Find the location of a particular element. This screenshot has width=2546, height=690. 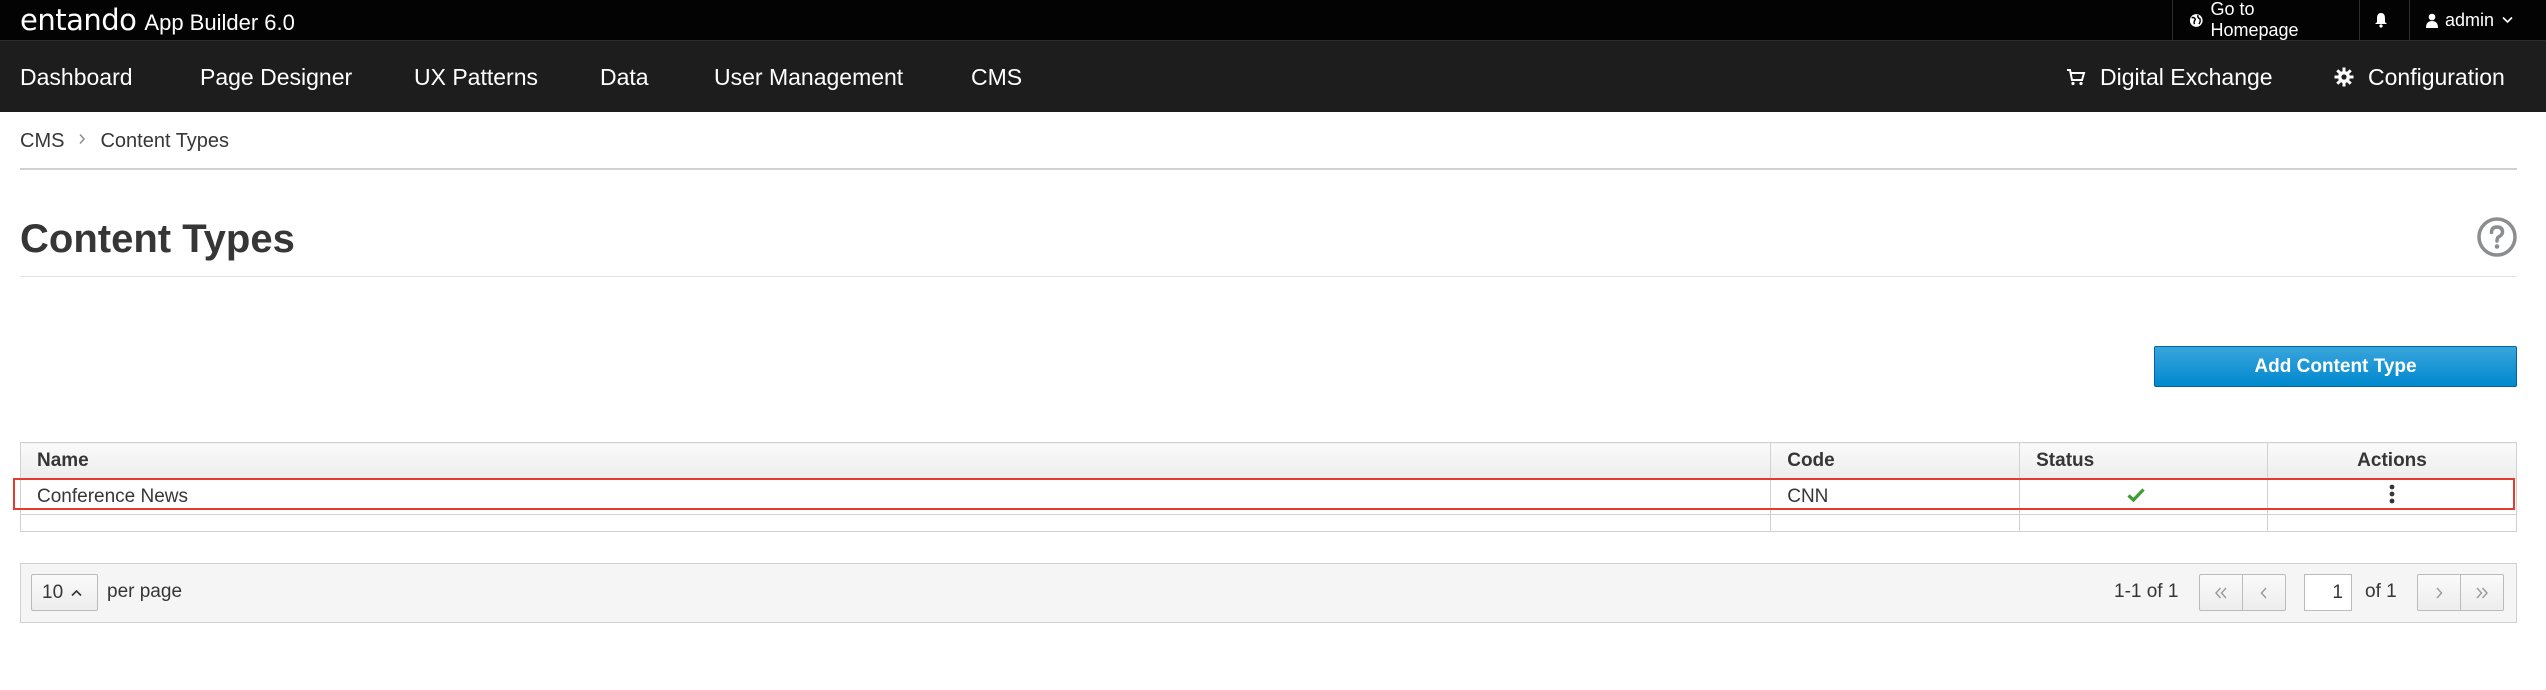

per-page-select: 10 is located at coordinates (64, 592).